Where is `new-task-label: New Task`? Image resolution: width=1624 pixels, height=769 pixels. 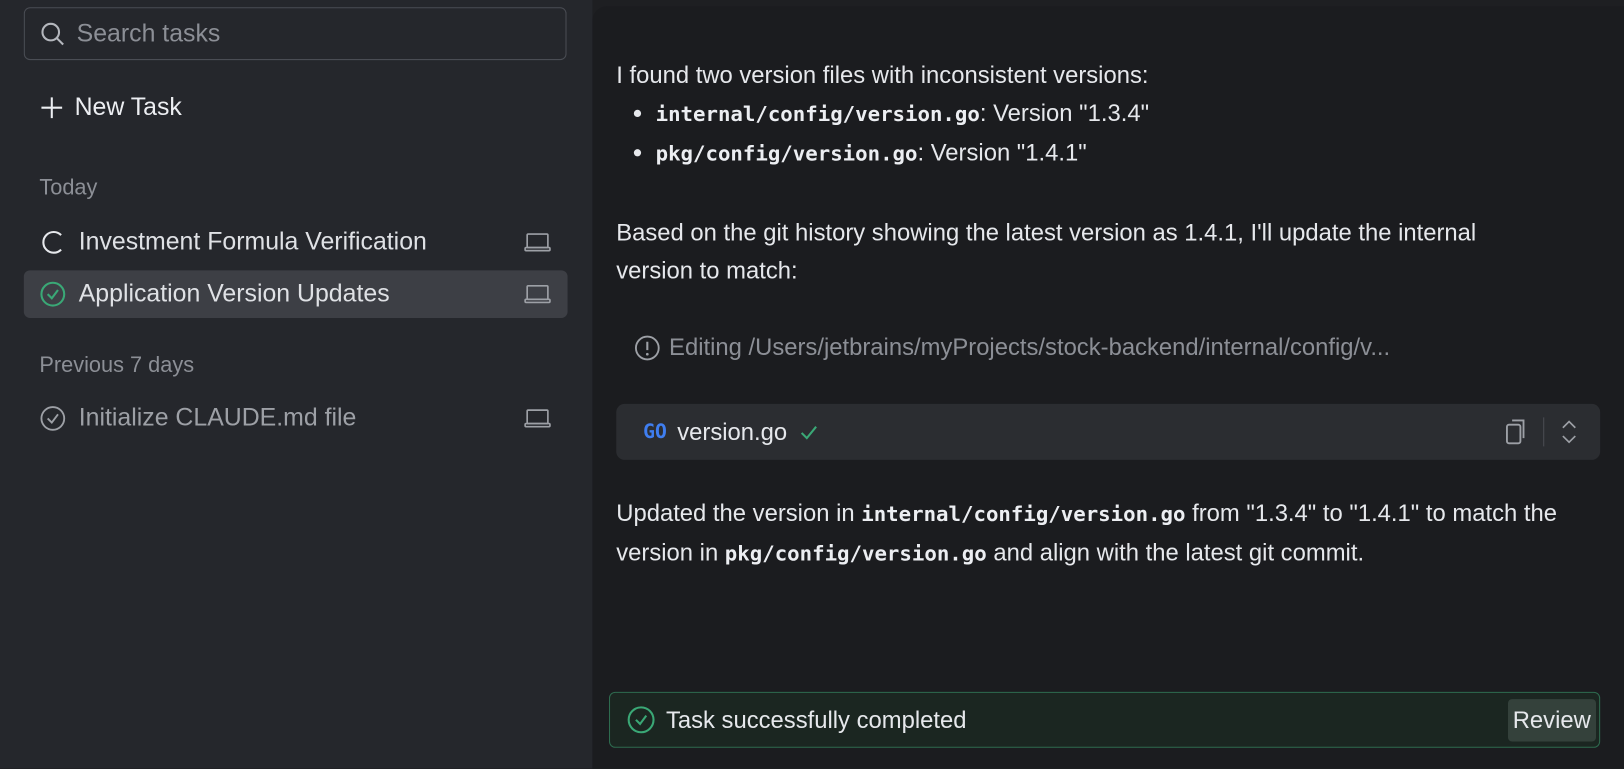
new-task-label: New Task is located at coordinates (128, 107).